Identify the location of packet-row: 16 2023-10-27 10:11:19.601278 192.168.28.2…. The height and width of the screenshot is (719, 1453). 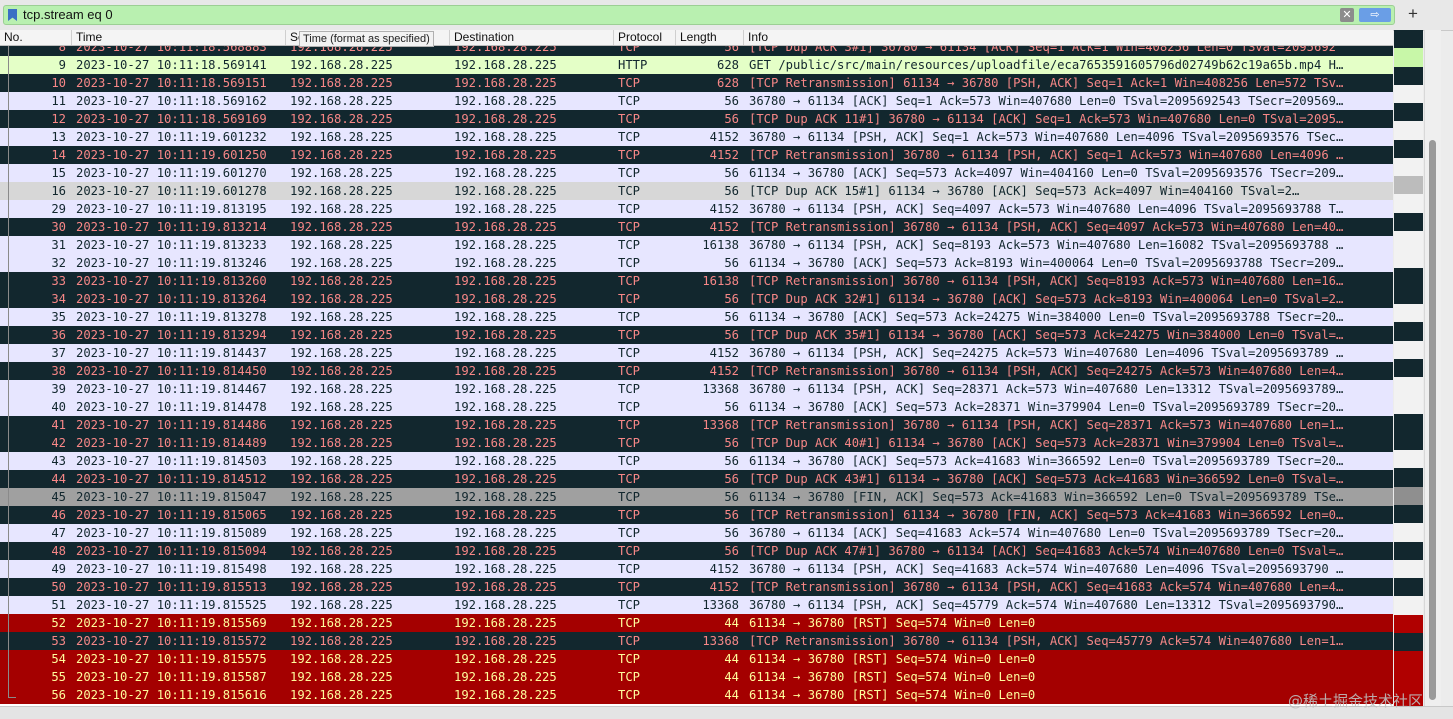
(696, 191).